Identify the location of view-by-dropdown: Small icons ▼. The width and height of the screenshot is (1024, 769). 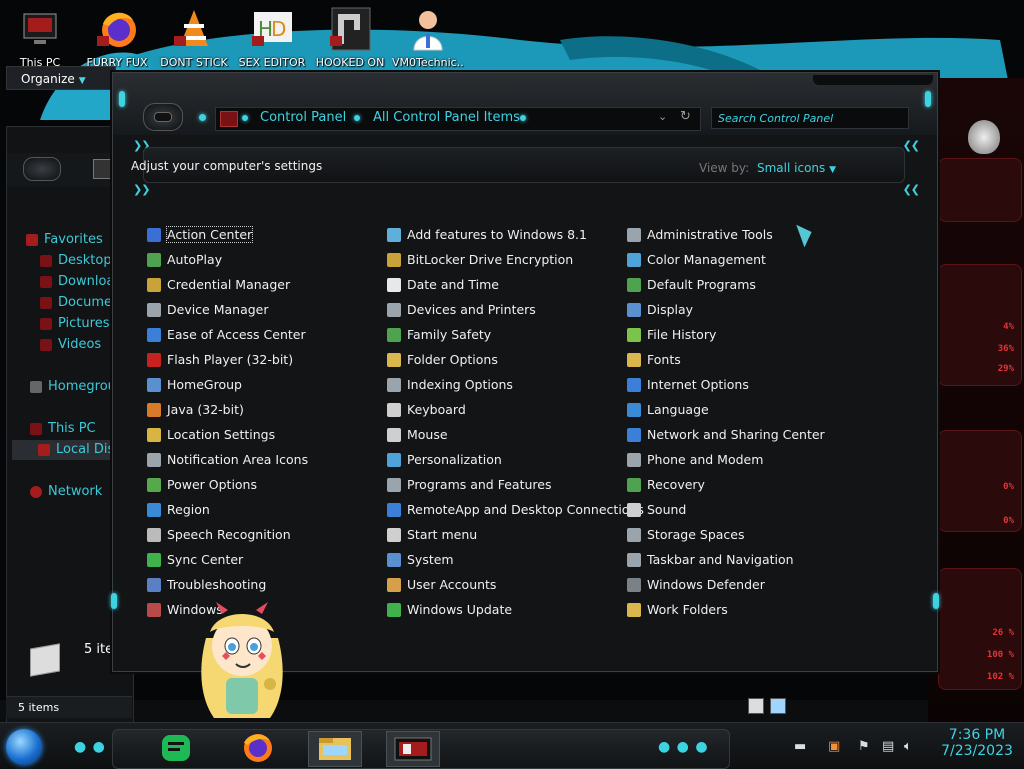
(796, 168).